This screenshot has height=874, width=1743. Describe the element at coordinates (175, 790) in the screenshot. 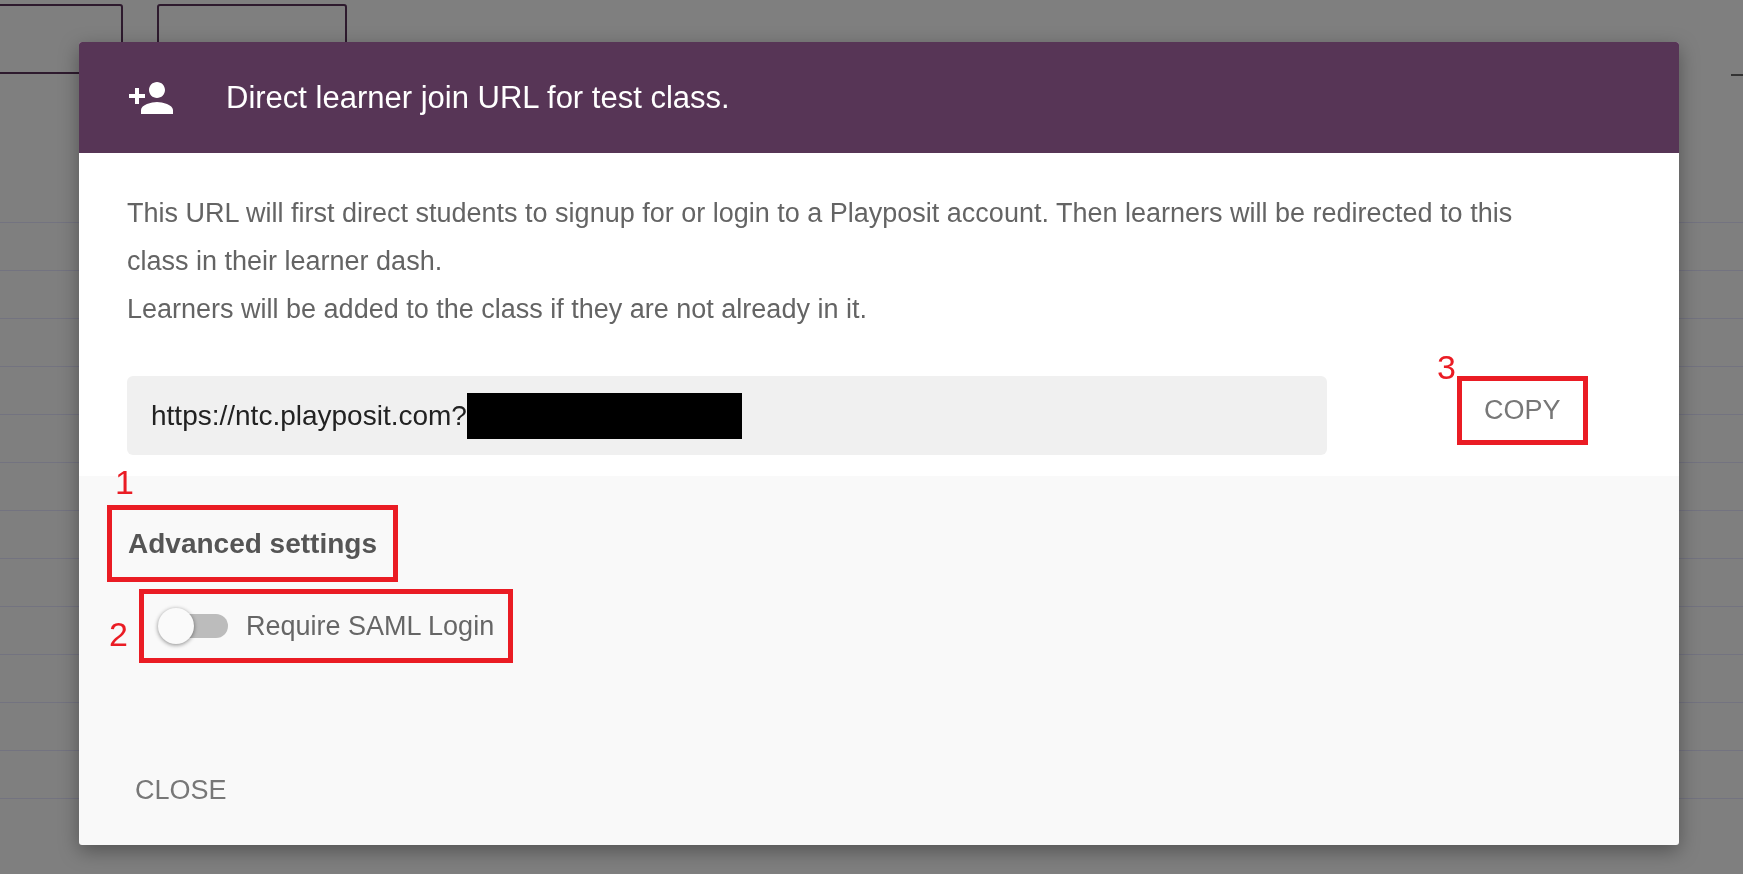

I see `close-button: CLOSE` at that location.